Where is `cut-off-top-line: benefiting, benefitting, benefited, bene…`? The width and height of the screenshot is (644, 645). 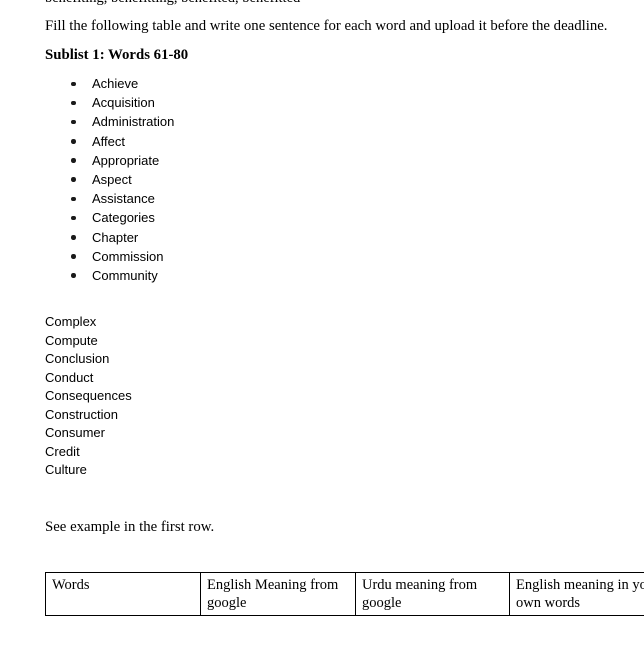
cut-off-top-line: benefiting, benefitting, benefited, bene… is located at coordinates (172, 3).